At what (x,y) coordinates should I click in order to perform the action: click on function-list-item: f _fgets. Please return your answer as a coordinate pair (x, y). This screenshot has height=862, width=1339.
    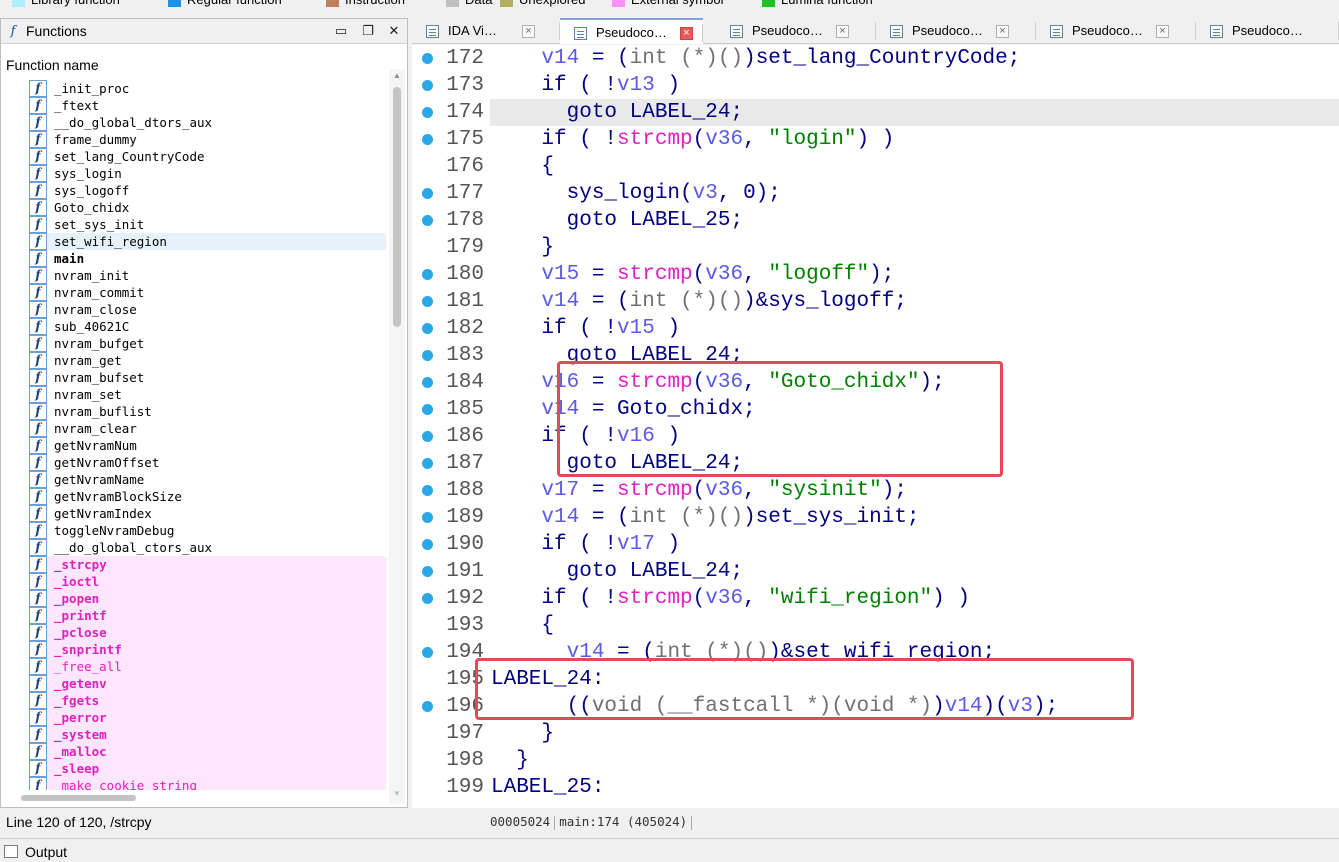
    Looking at the image, I should click on (207, 700).